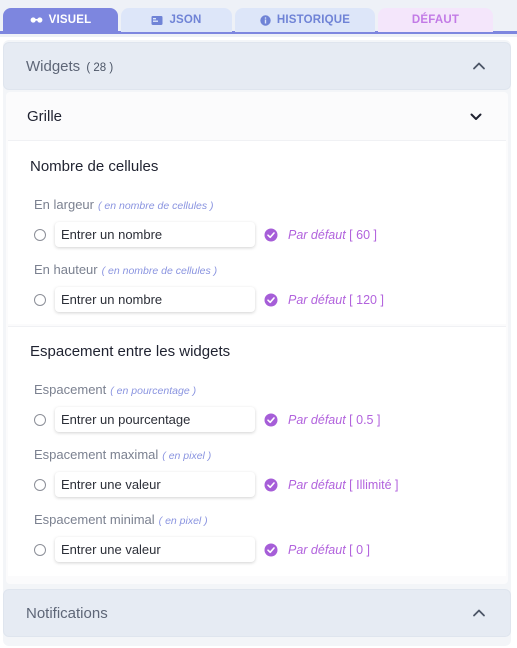 This screenshot has height=648, width=517. Describe the element at coordinates (257, 613) in the screenshot. I see `notifications-section-header: Notifications` at that location.